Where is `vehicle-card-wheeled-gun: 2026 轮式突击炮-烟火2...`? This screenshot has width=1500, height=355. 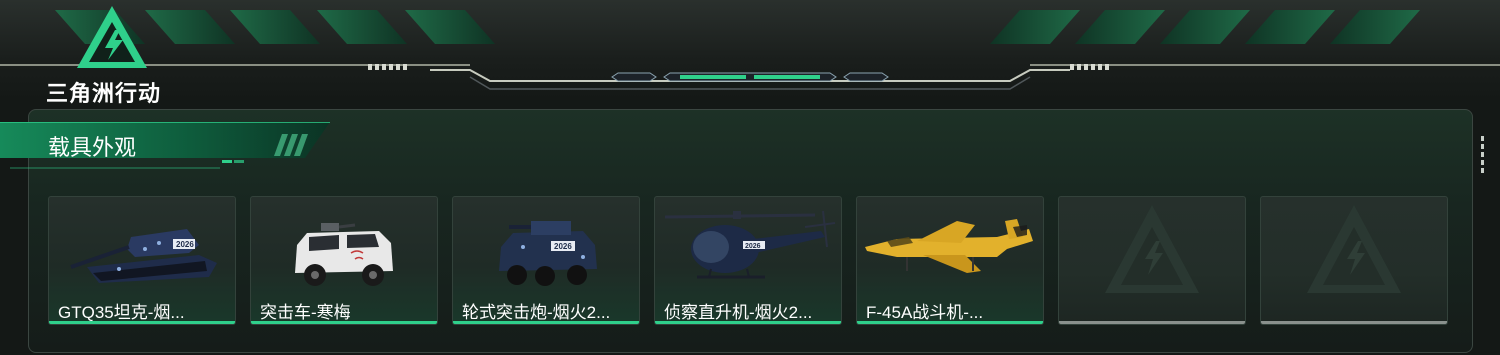 vehicle-card-wheeled-gun: 2026 轮式突击炮-烟火2... is located at coordinates (546, 260).